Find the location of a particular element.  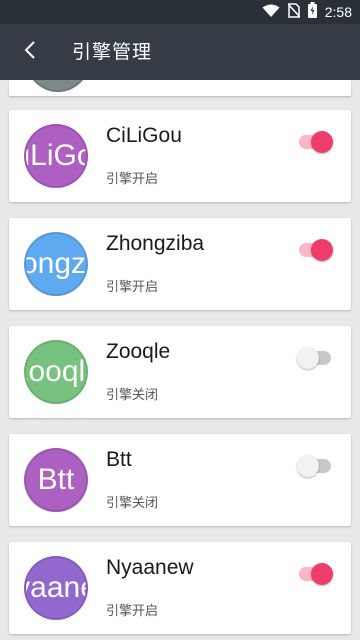

engine-avatar: Nyaanew is located at coordinates (56, 588).